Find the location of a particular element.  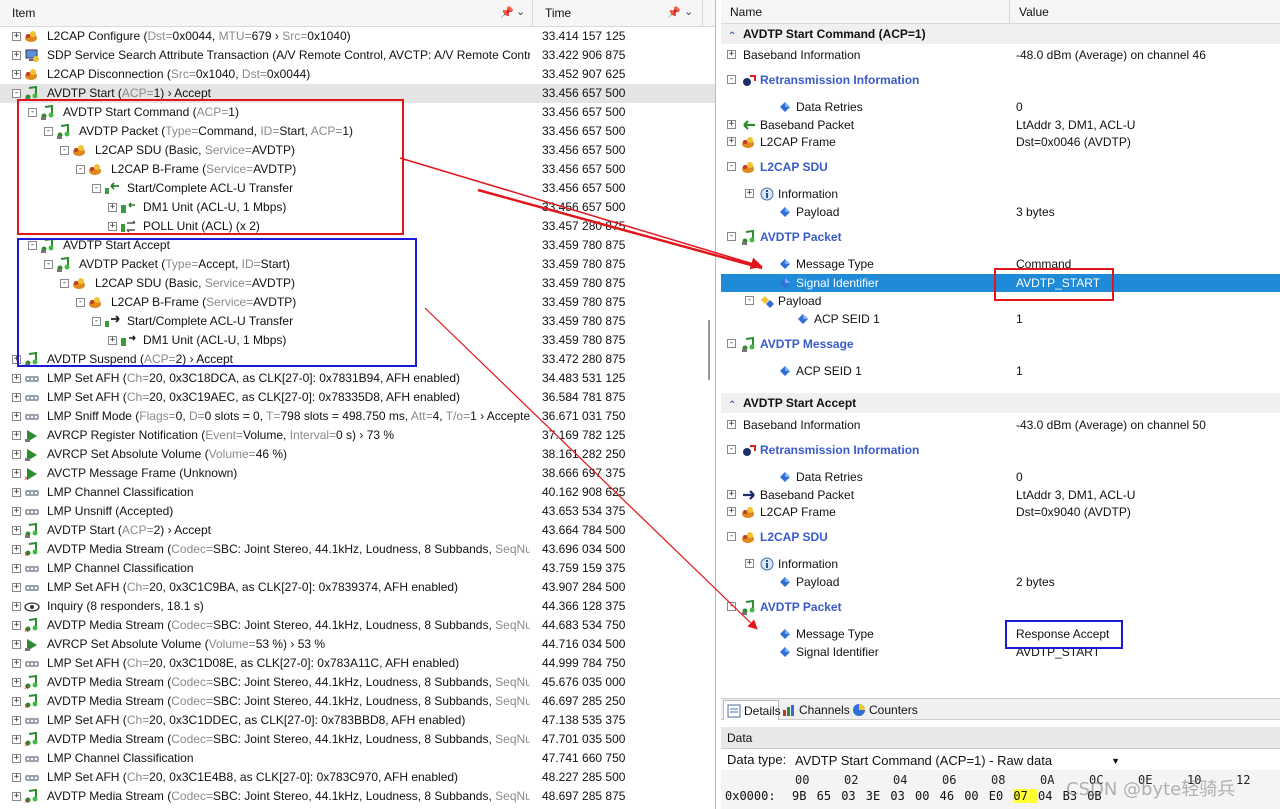

details-row: Message Type Response Accept is located at coordinates (1000, 634).